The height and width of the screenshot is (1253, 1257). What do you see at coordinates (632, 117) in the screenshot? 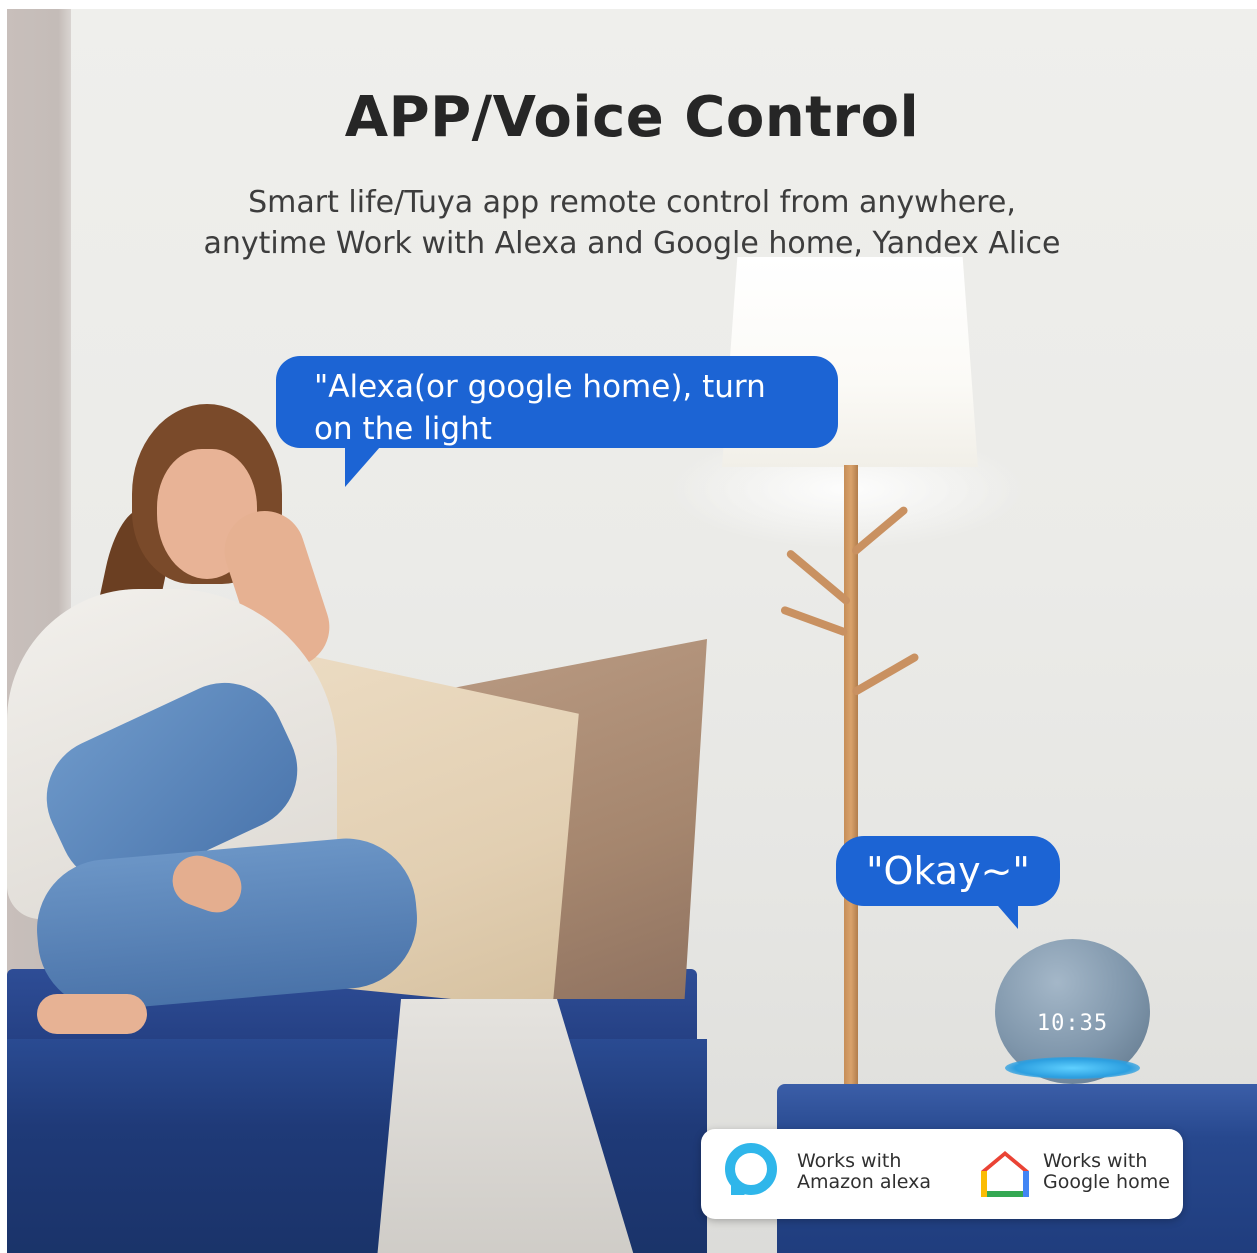
I see `page-title: APP/Voice Control` at bounding box center [632, 117].